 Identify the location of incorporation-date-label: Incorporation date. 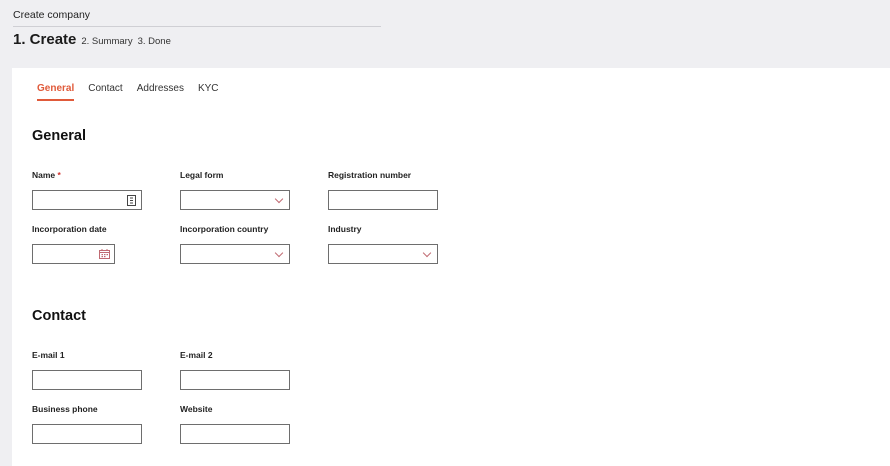
(69, 229).